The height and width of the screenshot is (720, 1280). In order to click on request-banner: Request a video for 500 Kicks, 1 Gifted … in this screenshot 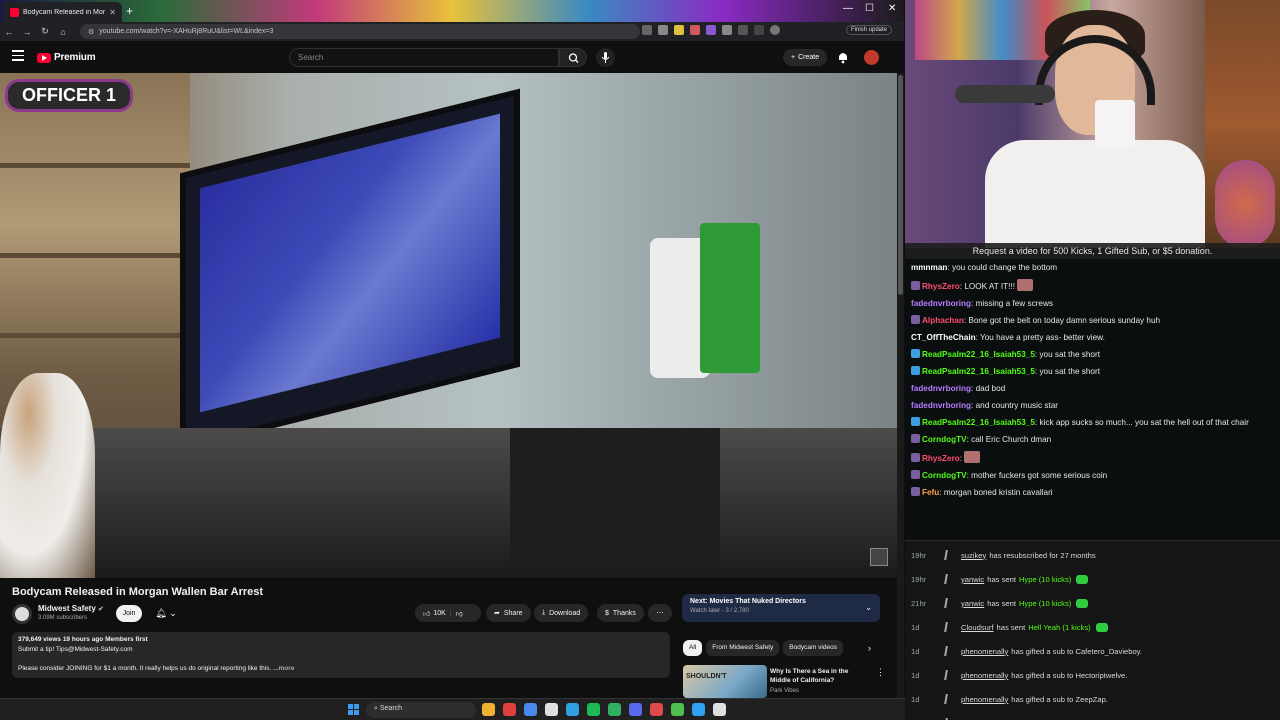, I will do `click(1092, 251)`.